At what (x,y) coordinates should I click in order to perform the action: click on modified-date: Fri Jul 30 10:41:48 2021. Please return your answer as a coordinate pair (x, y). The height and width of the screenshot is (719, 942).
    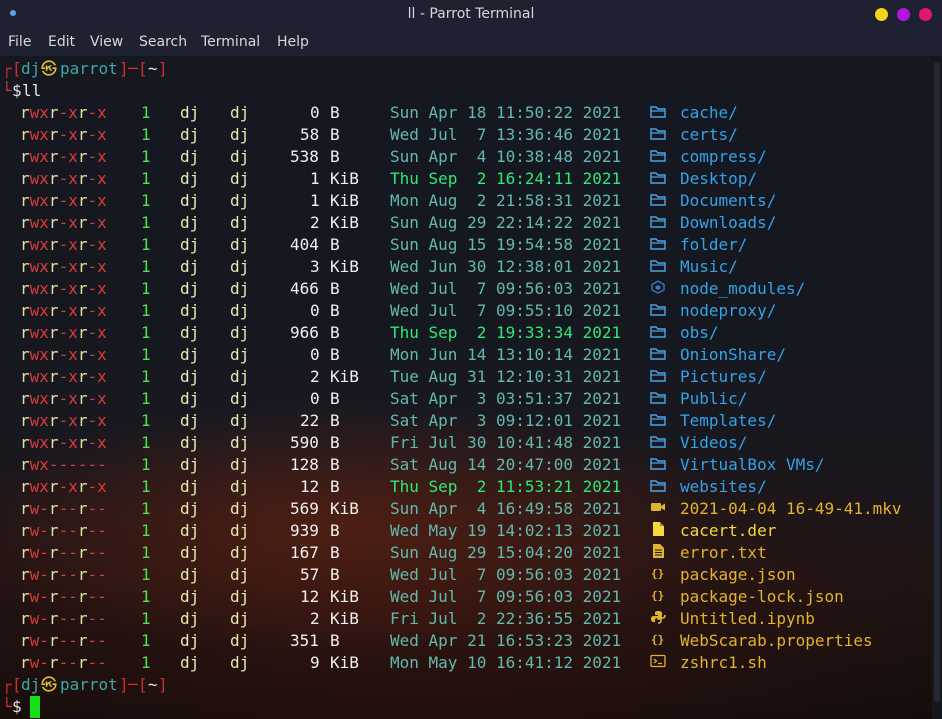
    Looking at the image, I should click on (506, 442).